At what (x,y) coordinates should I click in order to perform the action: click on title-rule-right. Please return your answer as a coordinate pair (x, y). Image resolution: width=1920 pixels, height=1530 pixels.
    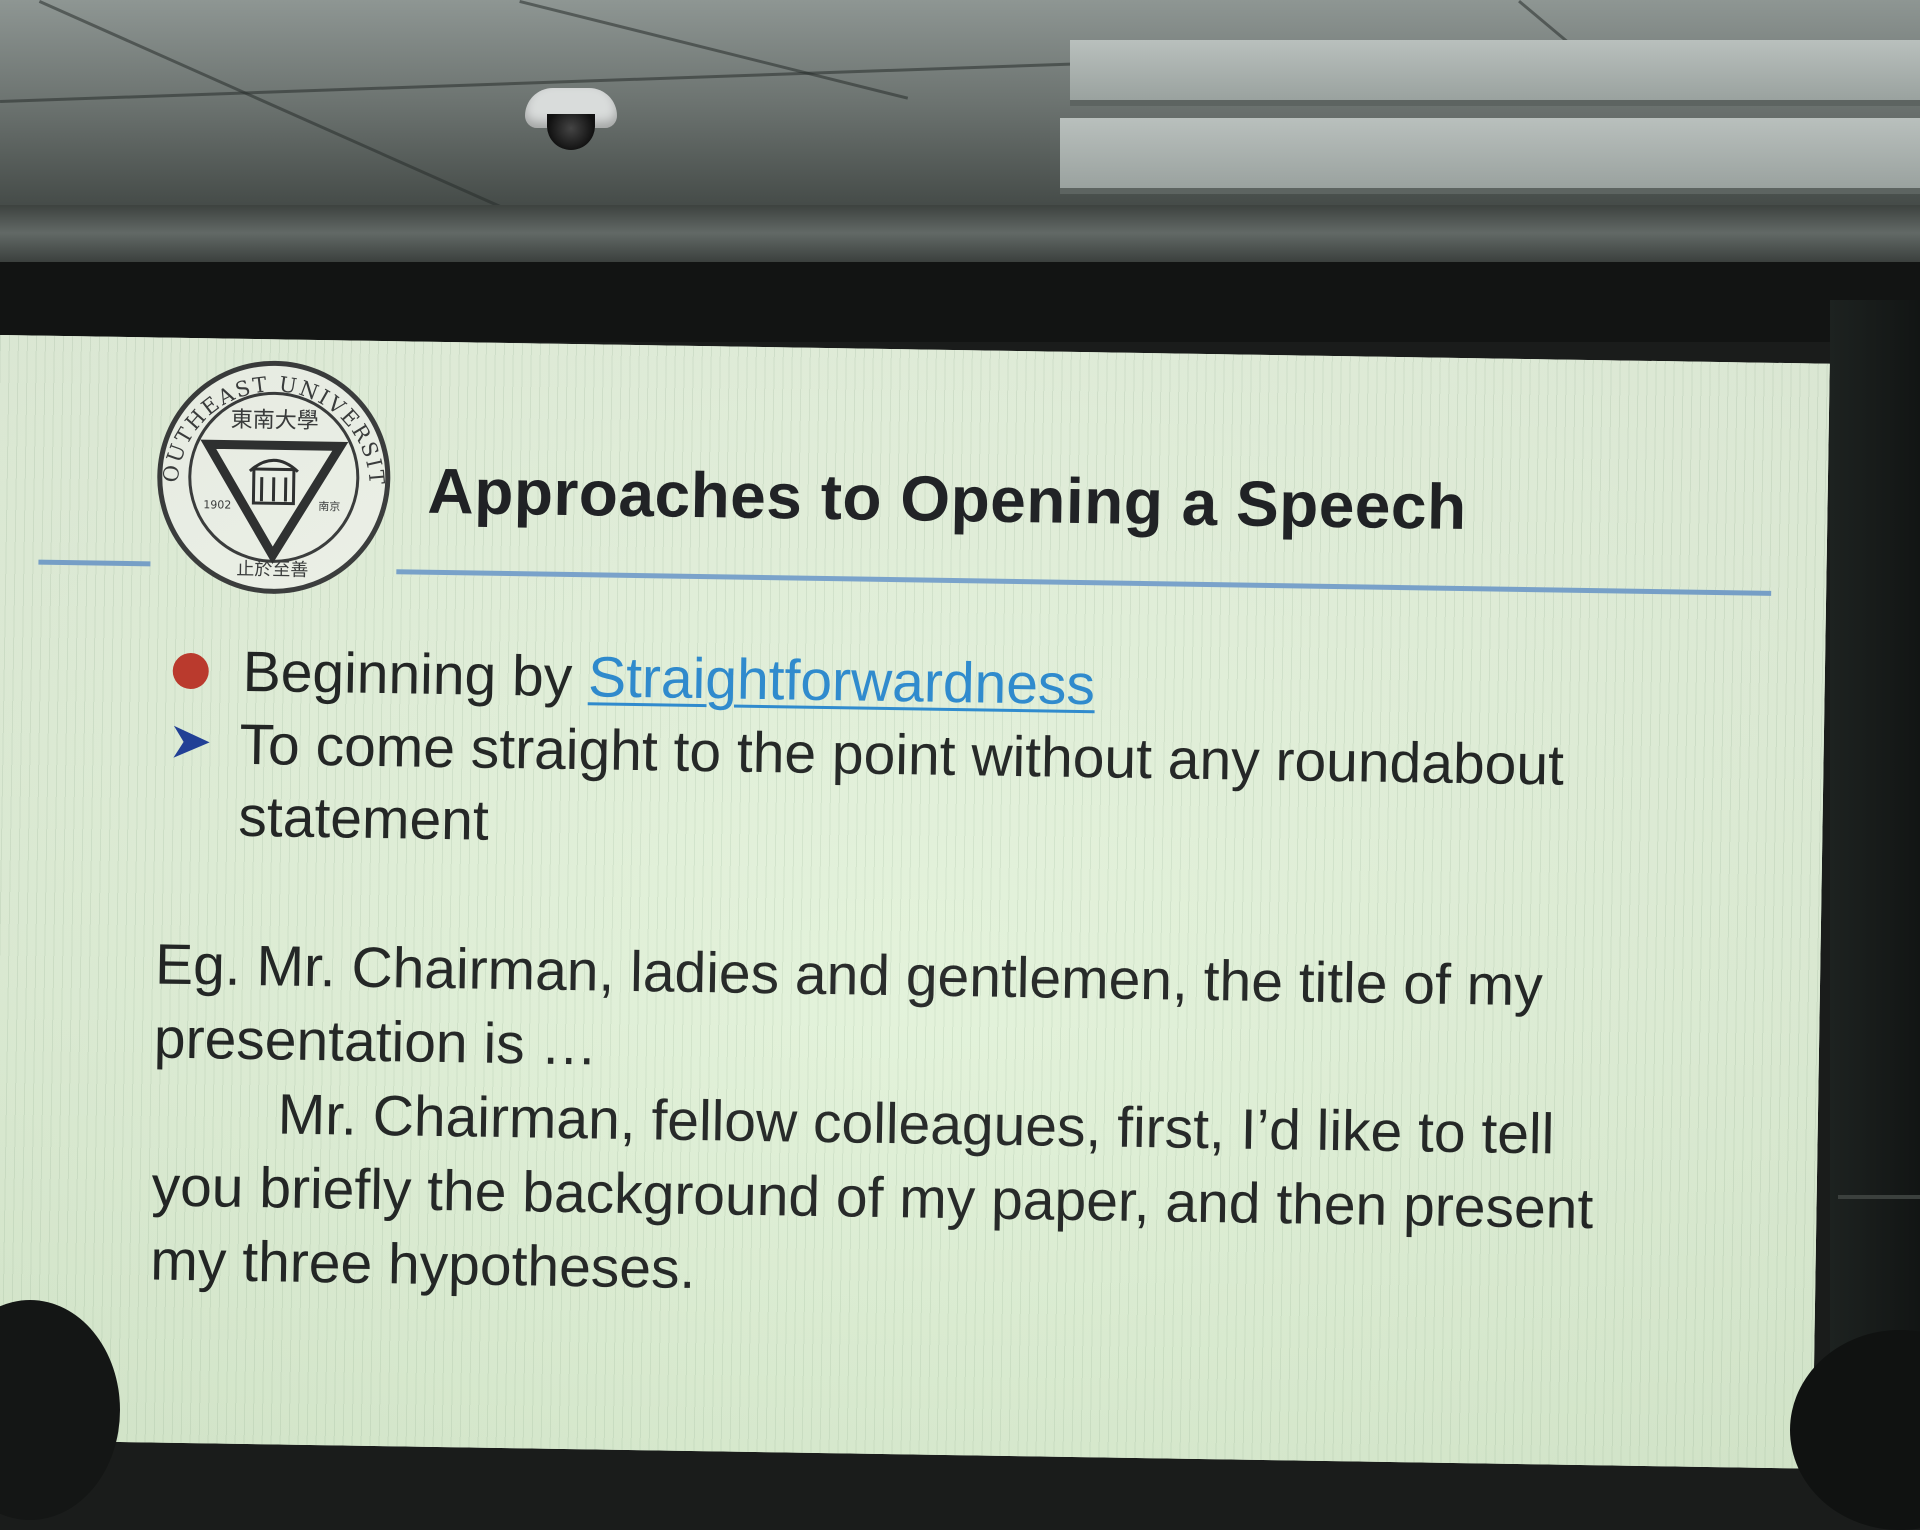
    Looking at the image, I should click on (1083, 582).